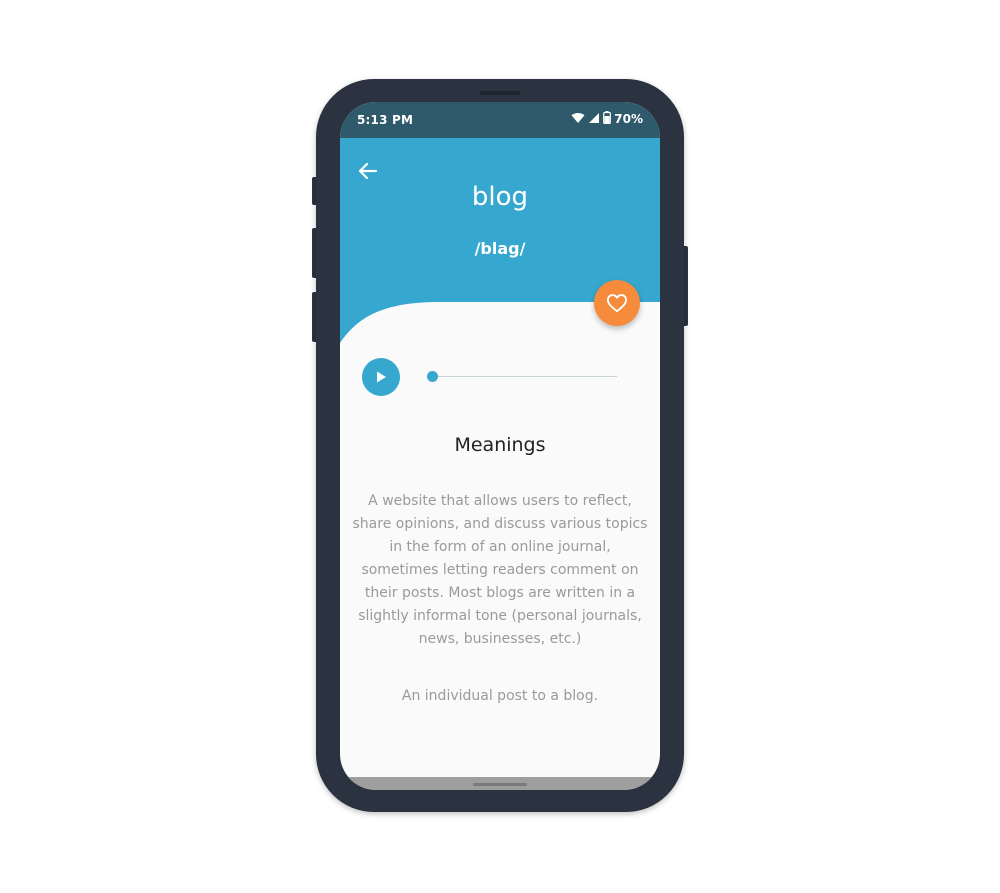 Image resolution: width=1000 pixels, height=893 pixels. Describe the element at coordinates (578, 119) in the screenshot. I see `wifi-icon` at that location.